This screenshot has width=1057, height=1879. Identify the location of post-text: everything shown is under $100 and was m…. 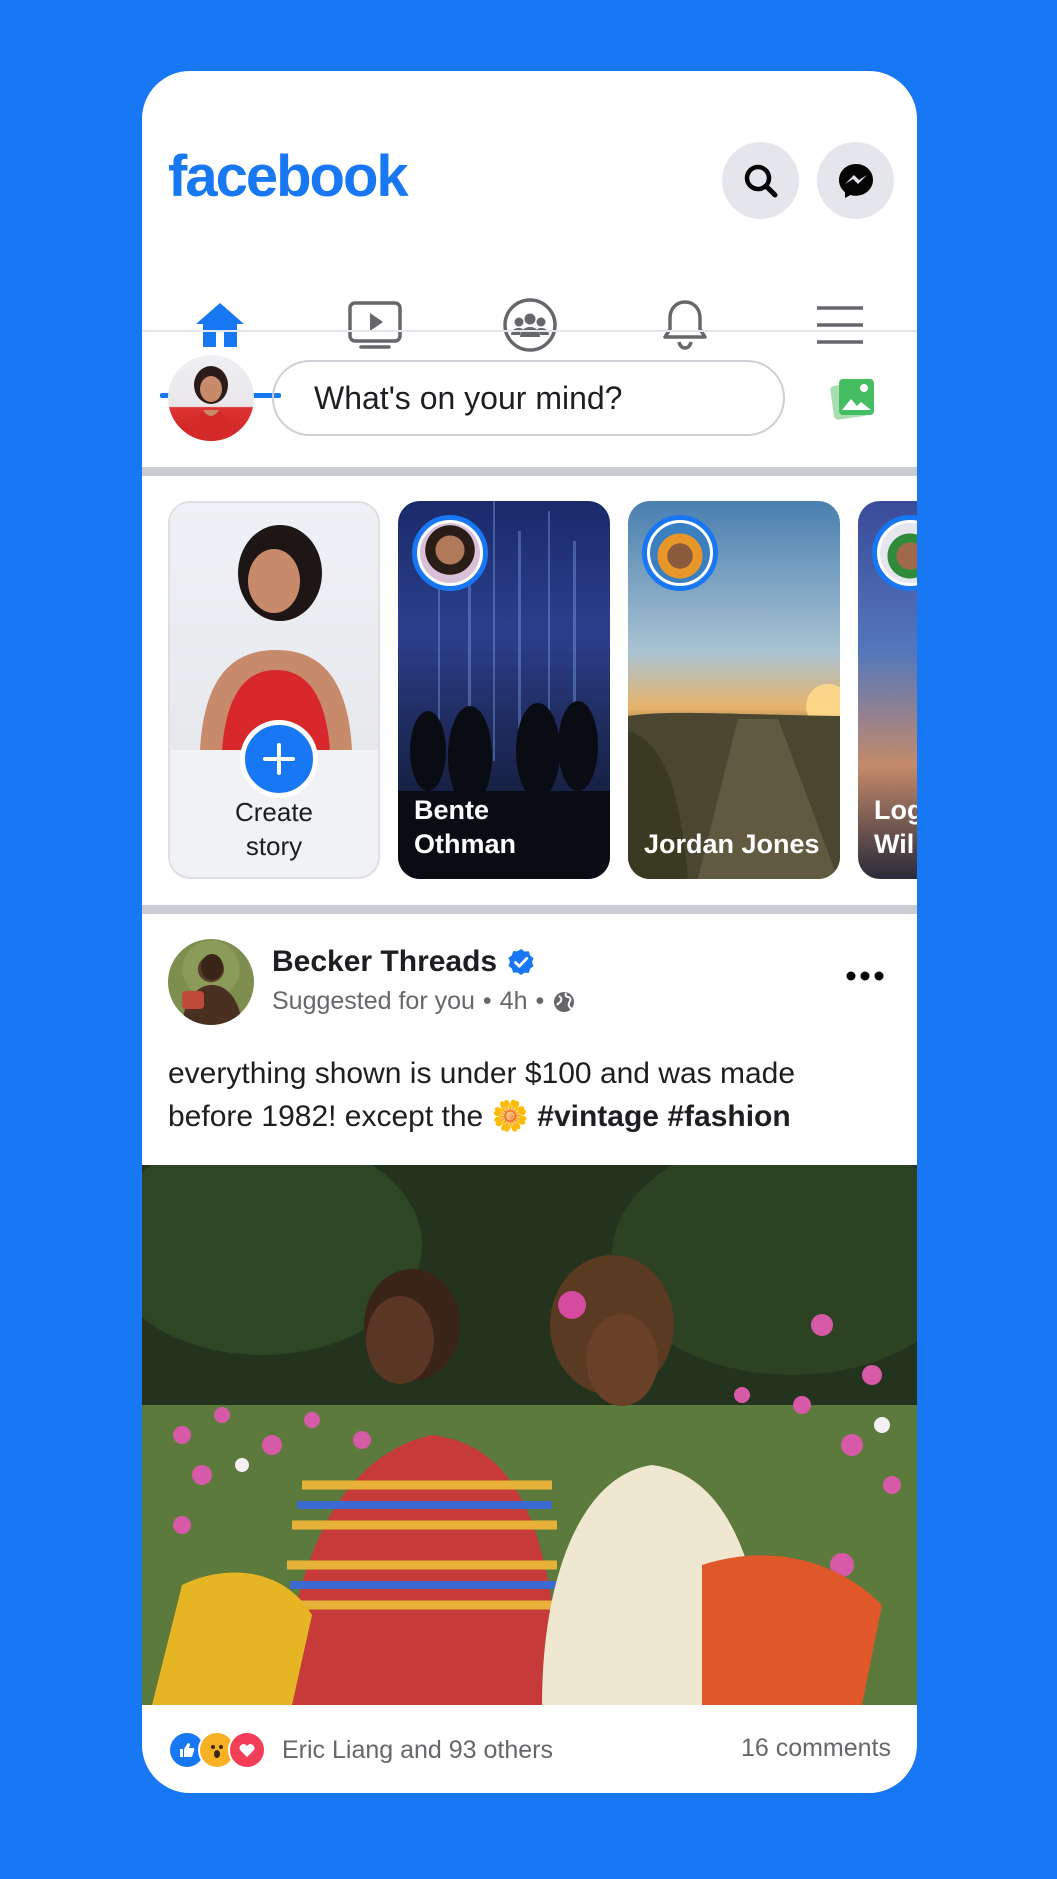
(528, 1095).